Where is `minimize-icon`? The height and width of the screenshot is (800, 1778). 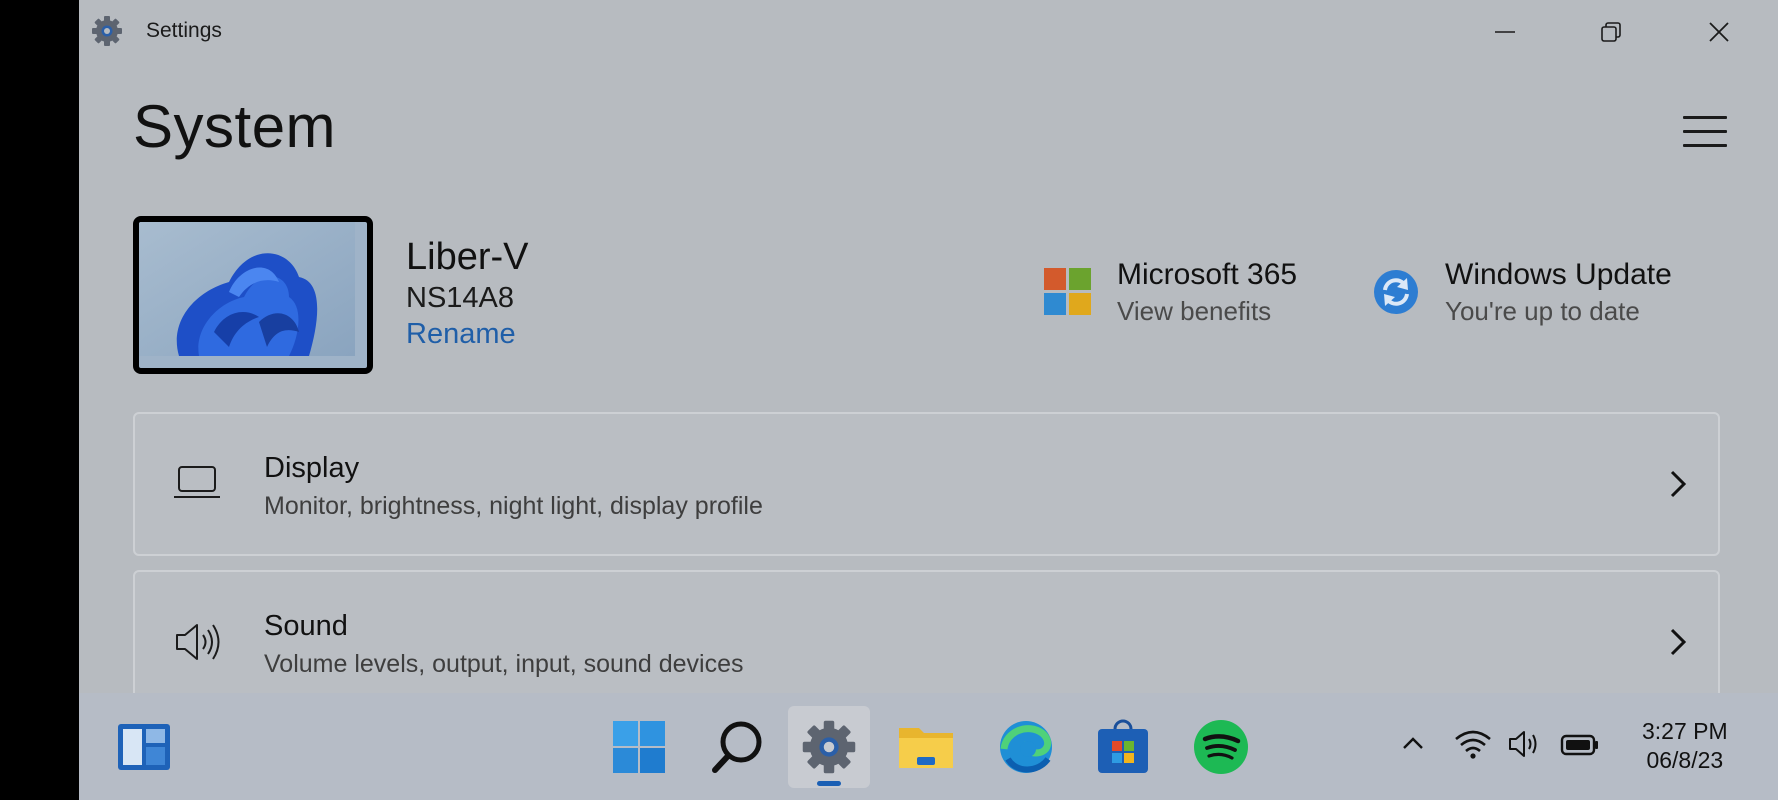 minimize-icon is located at coordinates (1505, 32).